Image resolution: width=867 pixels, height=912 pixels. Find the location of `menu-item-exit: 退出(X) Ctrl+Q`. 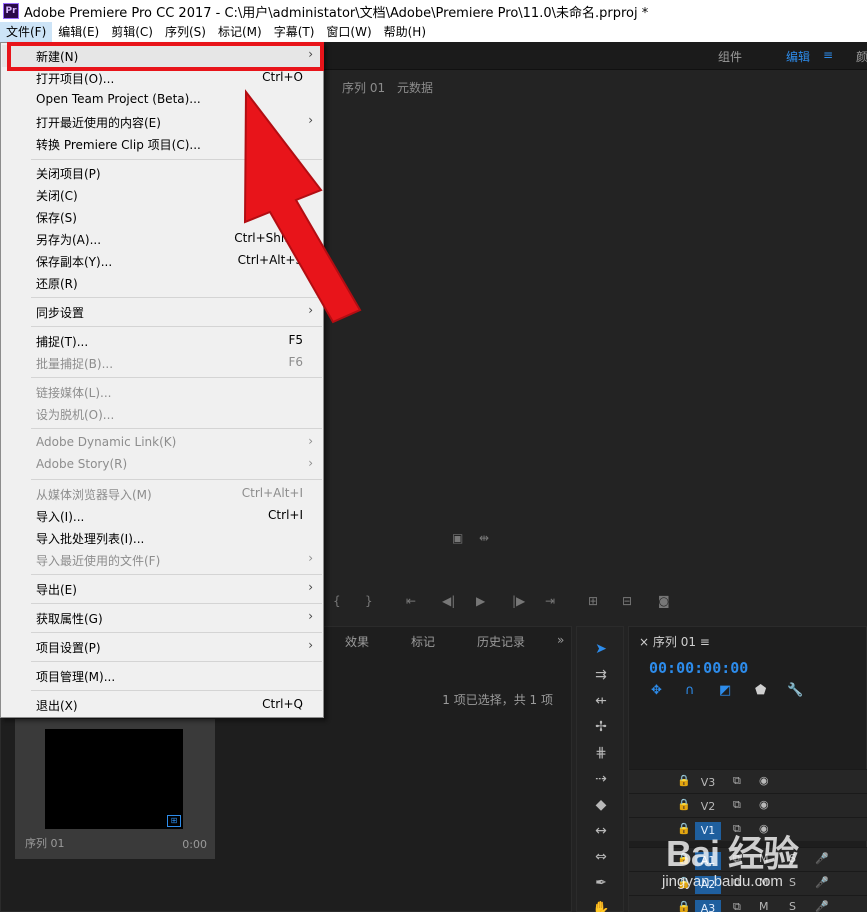

menu-item-exit: 退出(X) Ctrl+Q is located at coordinates (162, 705).